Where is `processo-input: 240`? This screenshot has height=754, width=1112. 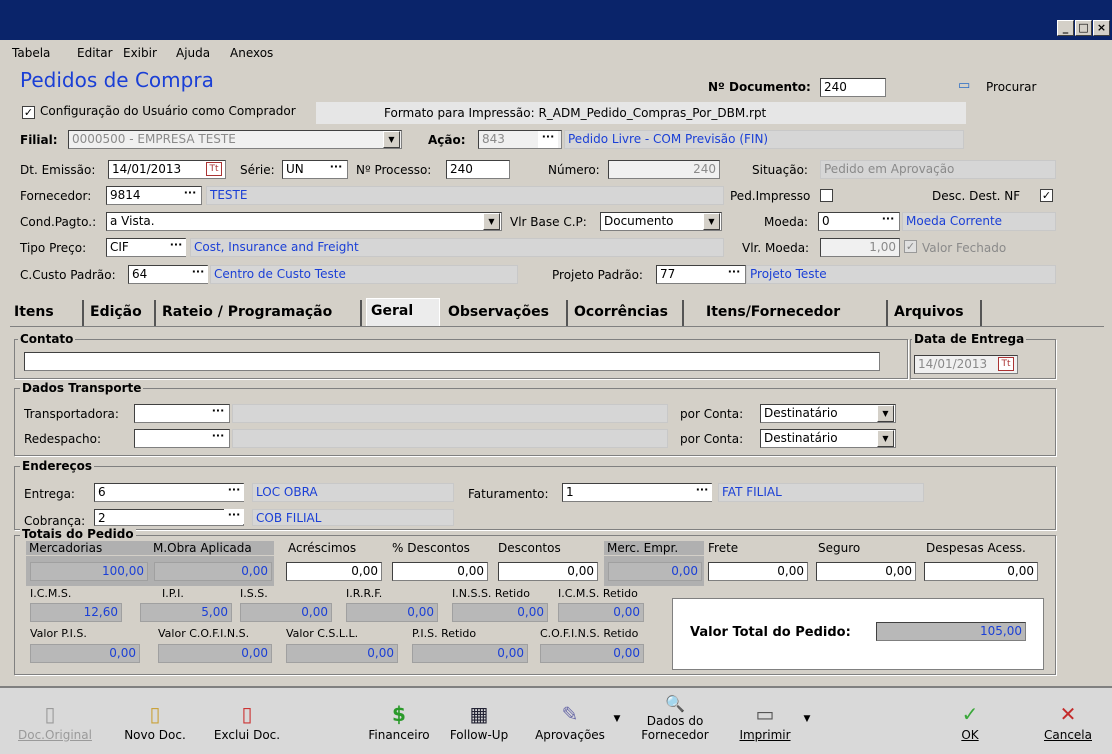
processo-input: 240 is located at coordinates (478, 169).